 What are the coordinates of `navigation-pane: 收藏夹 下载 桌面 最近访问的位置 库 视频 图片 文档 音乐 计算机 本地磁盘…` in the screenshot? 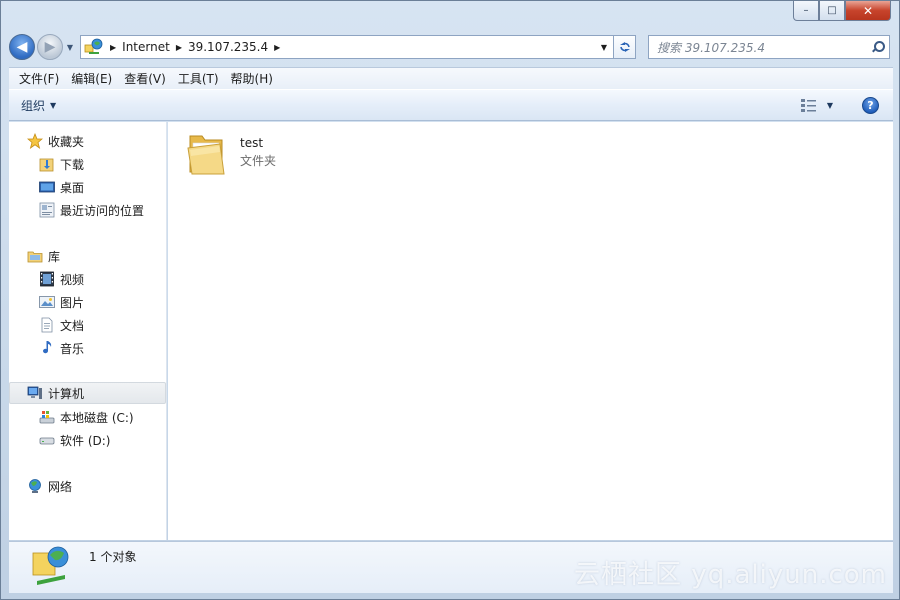 It's located at (88, 331).